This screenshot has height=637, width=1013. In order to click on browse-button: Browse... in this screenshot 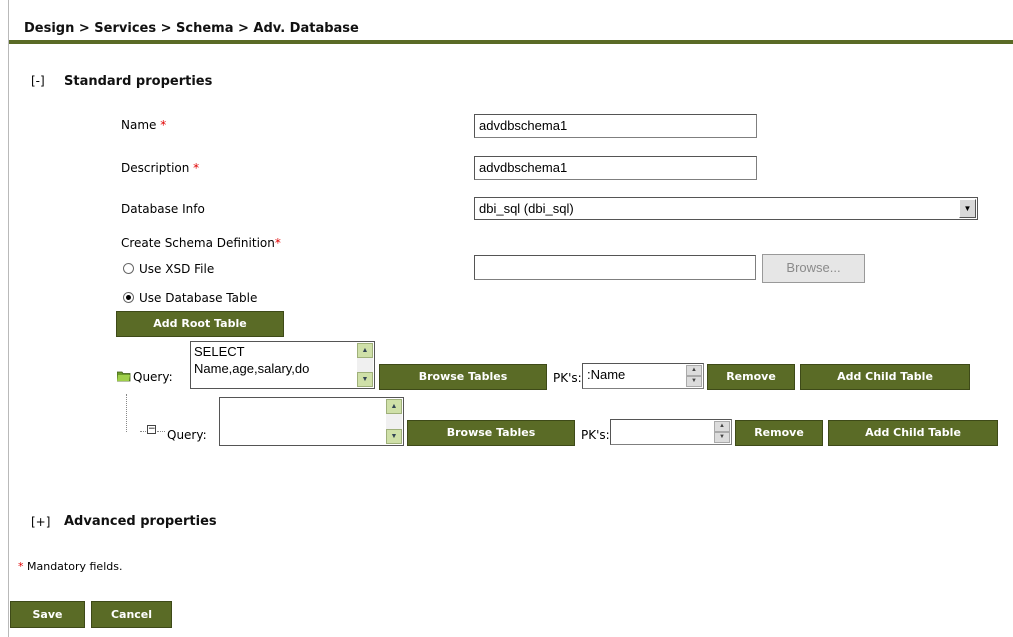, I will do `click(813, 268)`.